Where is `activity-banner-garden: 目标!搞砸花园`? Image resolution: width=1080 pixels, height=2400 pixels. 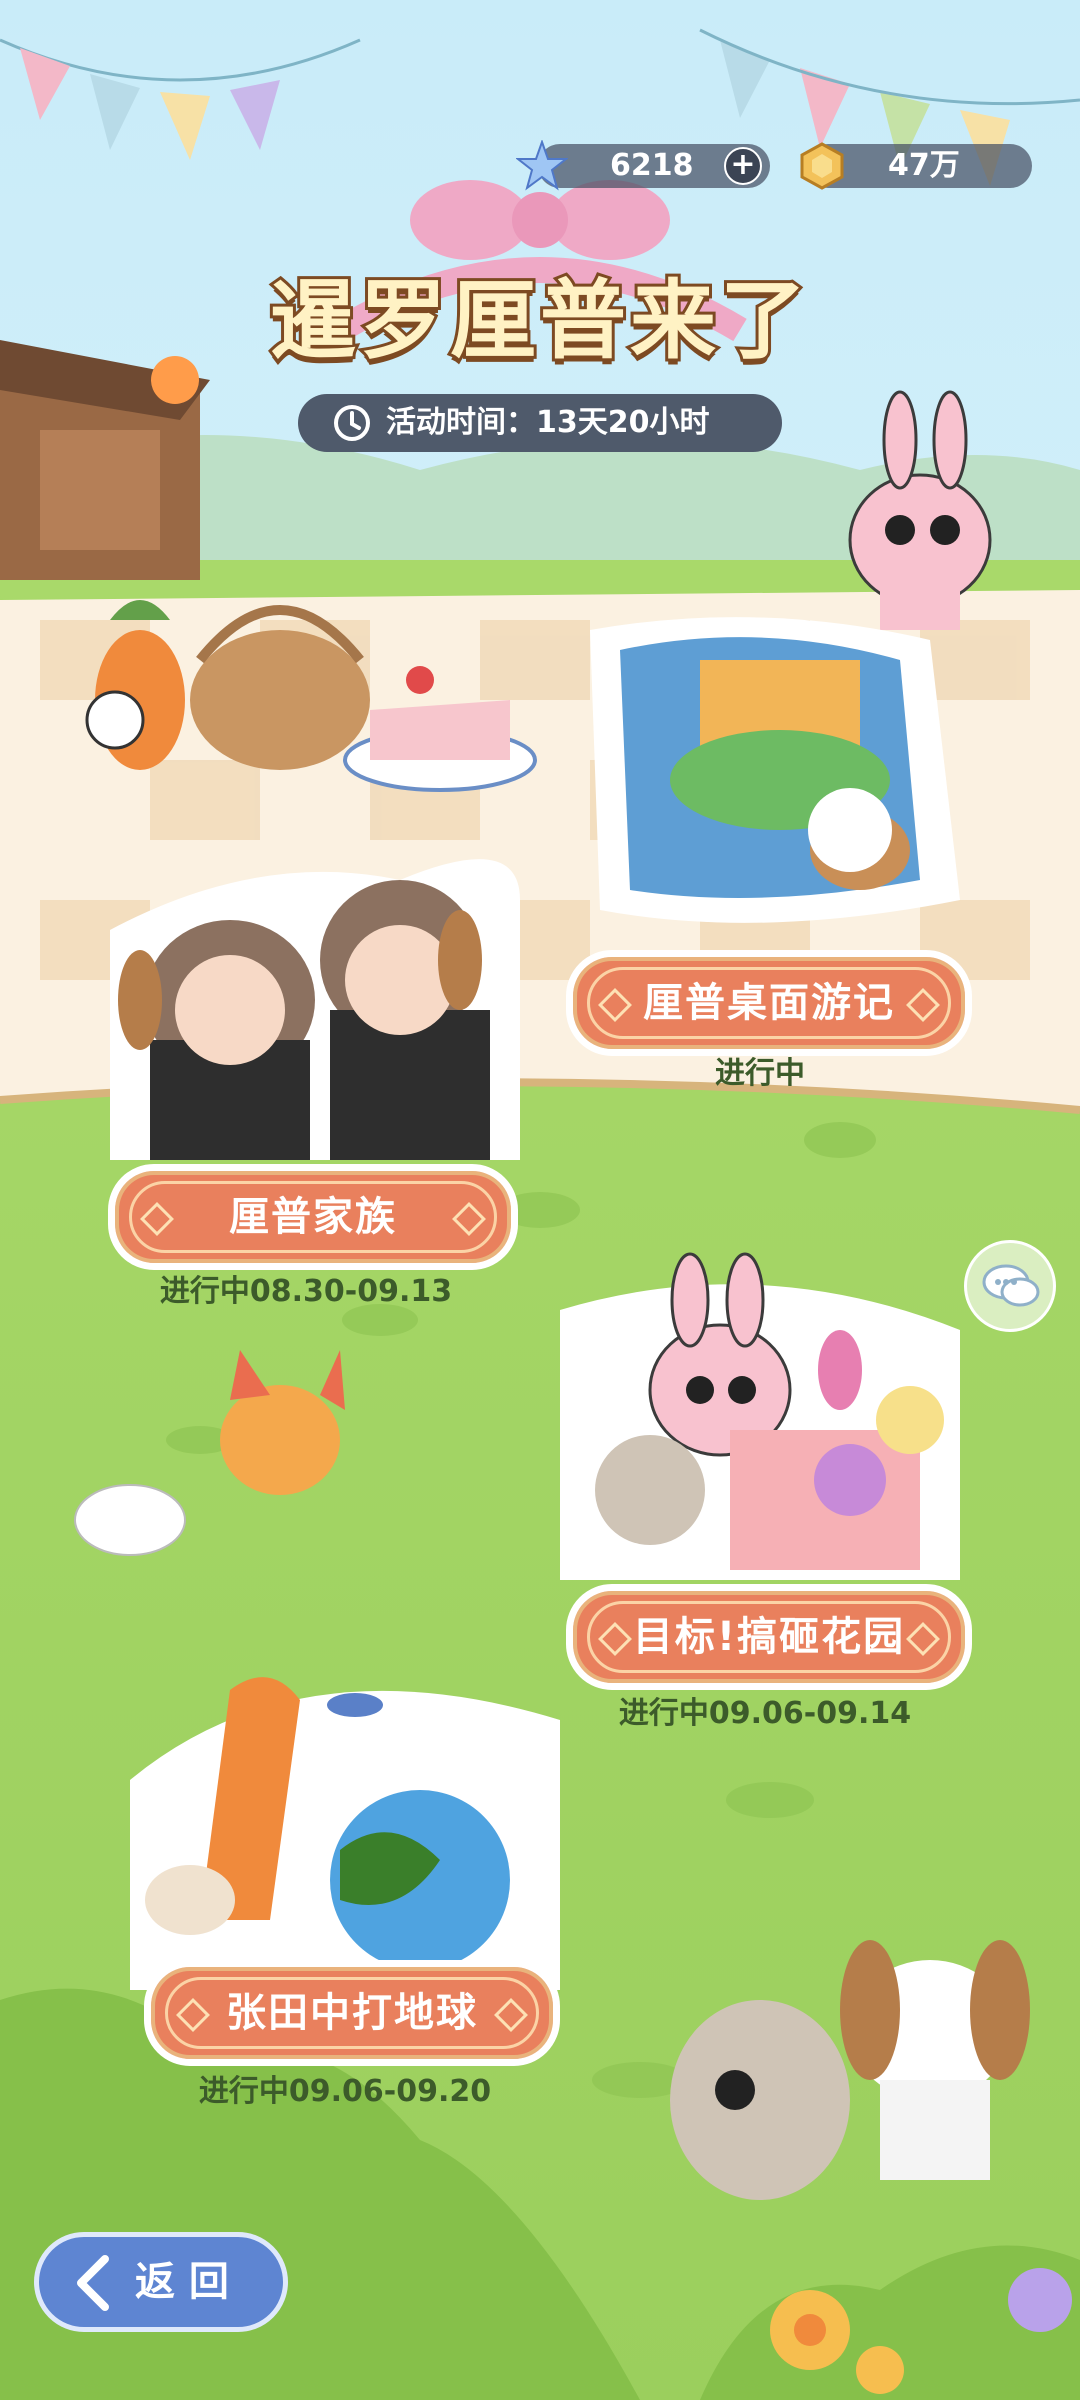
activity-banner-garden: 目标!搞砸花园 is located at coordinates (769, 1637).